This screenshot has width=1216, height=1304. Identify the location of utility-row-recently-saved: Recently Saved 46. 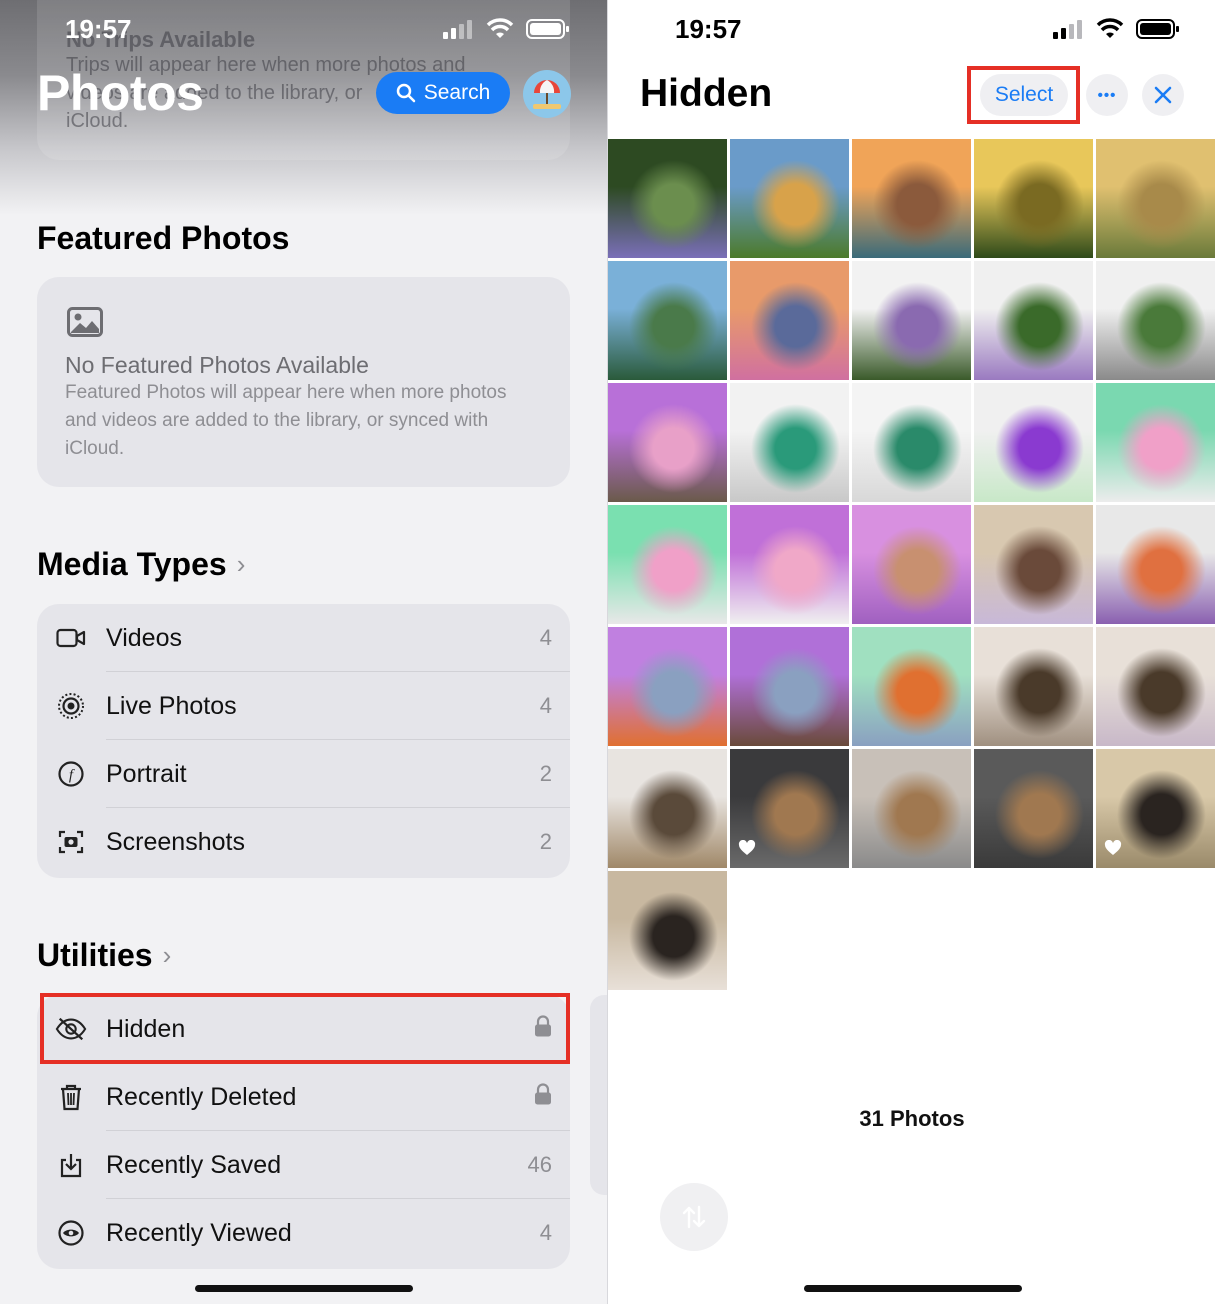
(303, 1165).